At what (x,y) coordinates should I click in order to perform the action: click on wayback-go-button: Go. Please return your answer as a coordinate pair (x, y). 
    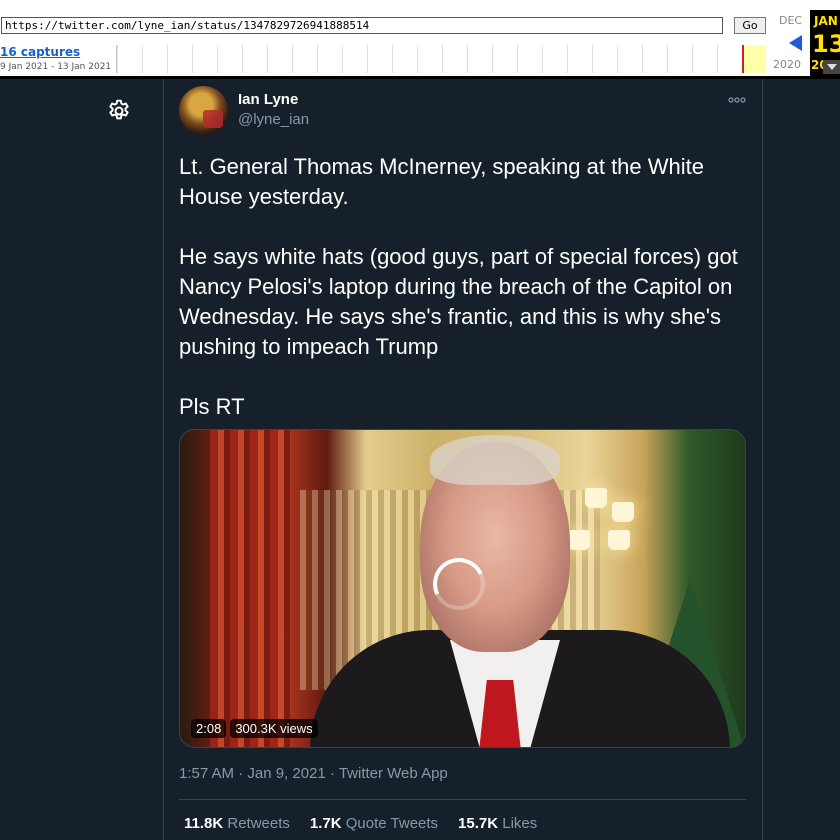
    Looking at the image, I should click on (750, 25).